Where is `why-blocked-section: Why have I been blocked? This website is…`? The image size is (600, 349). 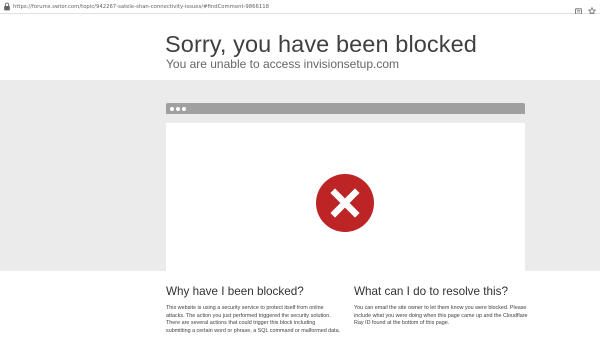 why-blocked-section: Why have I been blocked? This website is… is located at coordinates (253, 310).